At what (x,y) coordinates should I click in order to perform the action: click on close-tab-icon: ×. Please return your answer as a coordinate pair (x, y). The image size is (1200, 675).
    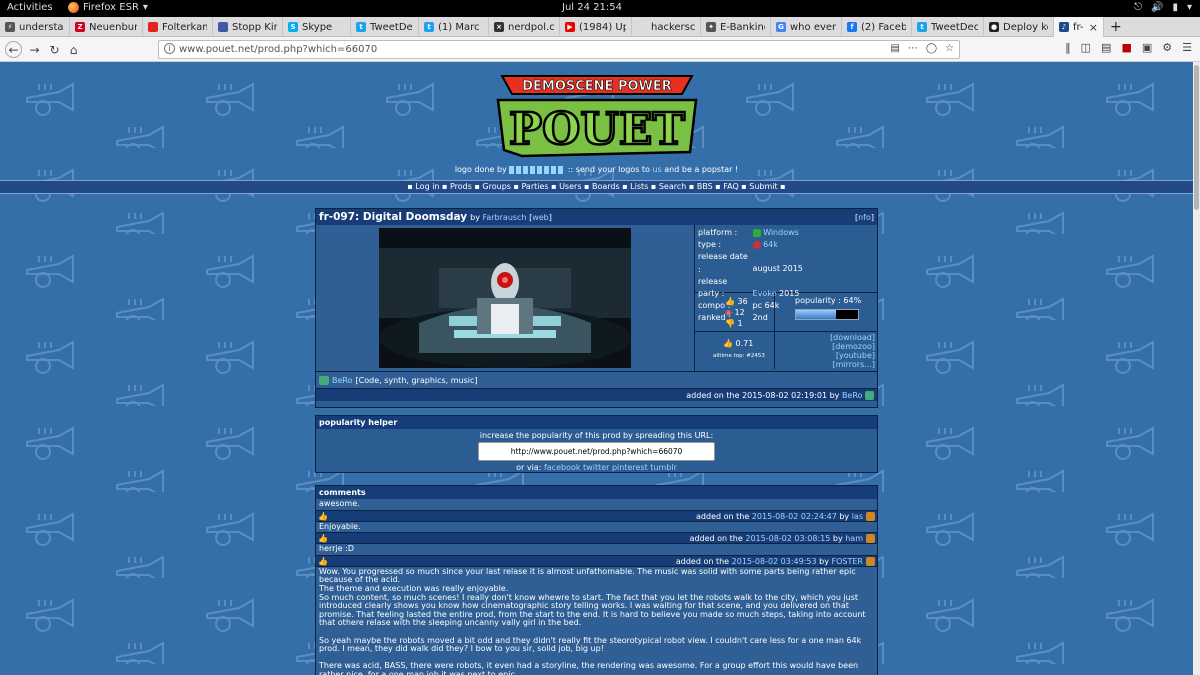
    Looking at the image, I should click on (1093, 27).